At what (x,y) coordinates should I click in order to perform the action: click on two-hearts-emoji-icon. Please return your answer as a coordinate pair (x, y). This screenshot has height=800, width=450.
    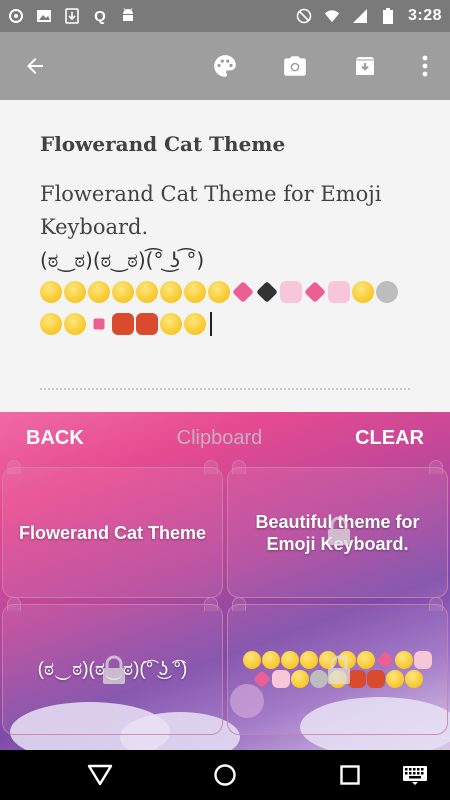
    Looking at the image, I should click on (315, 292).